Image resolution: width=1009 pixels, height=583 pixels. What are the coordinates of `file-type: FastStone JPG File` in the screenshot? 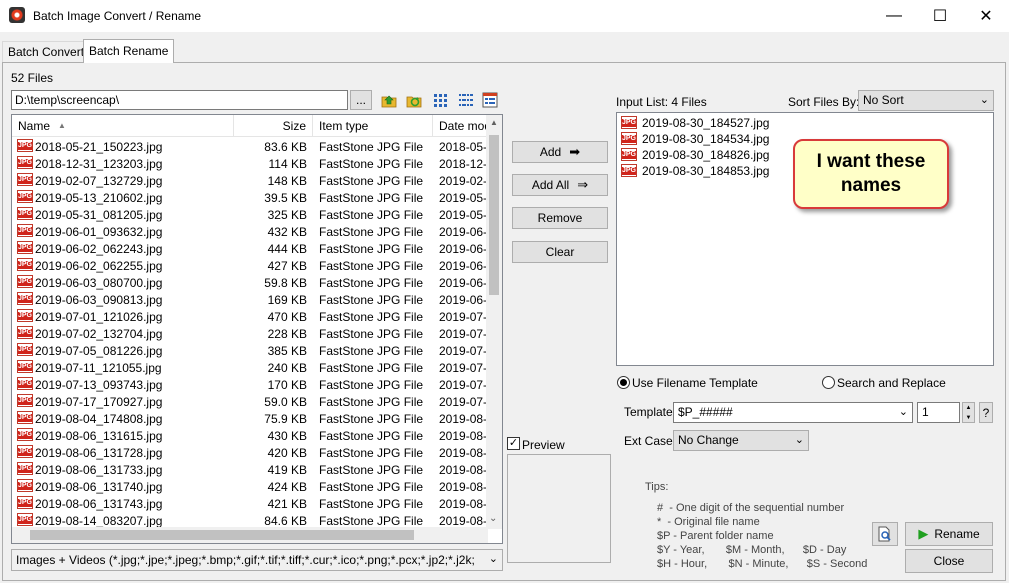 It's located at (371, 368).